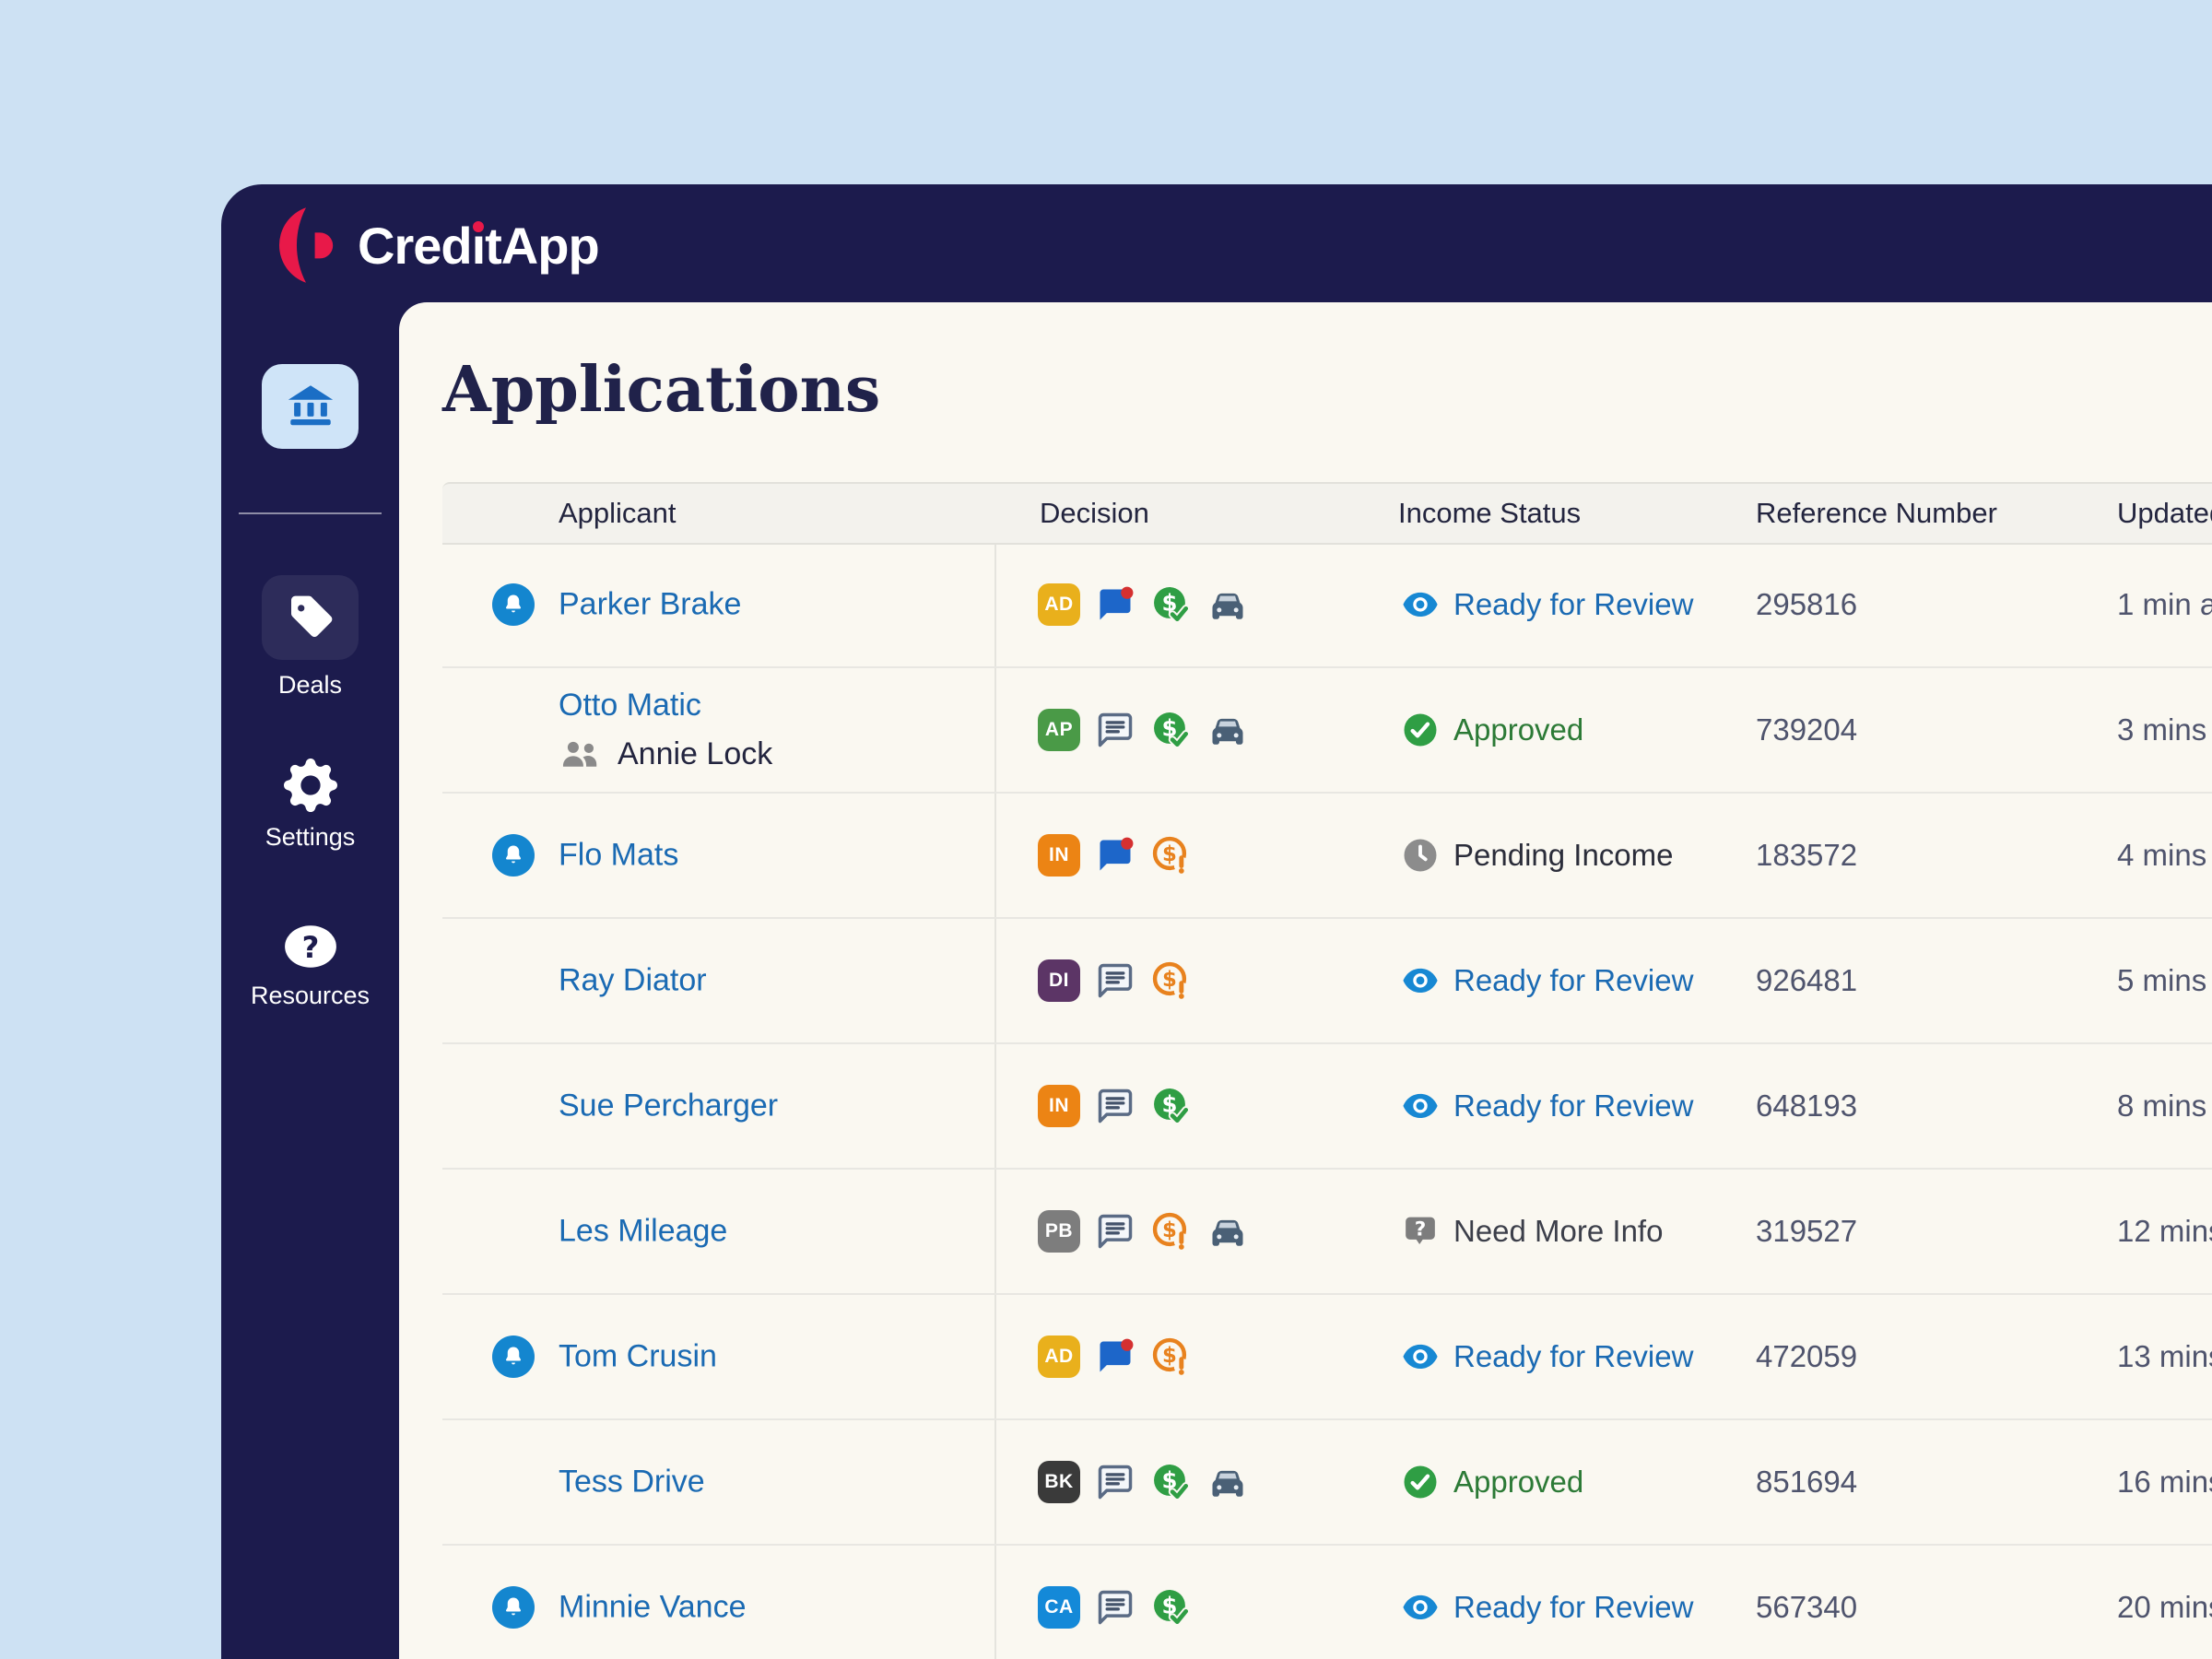 This screenshot has height=1659, width=2212. I want to click on updated-time: 16 mins ago, so click(2164, 1482).